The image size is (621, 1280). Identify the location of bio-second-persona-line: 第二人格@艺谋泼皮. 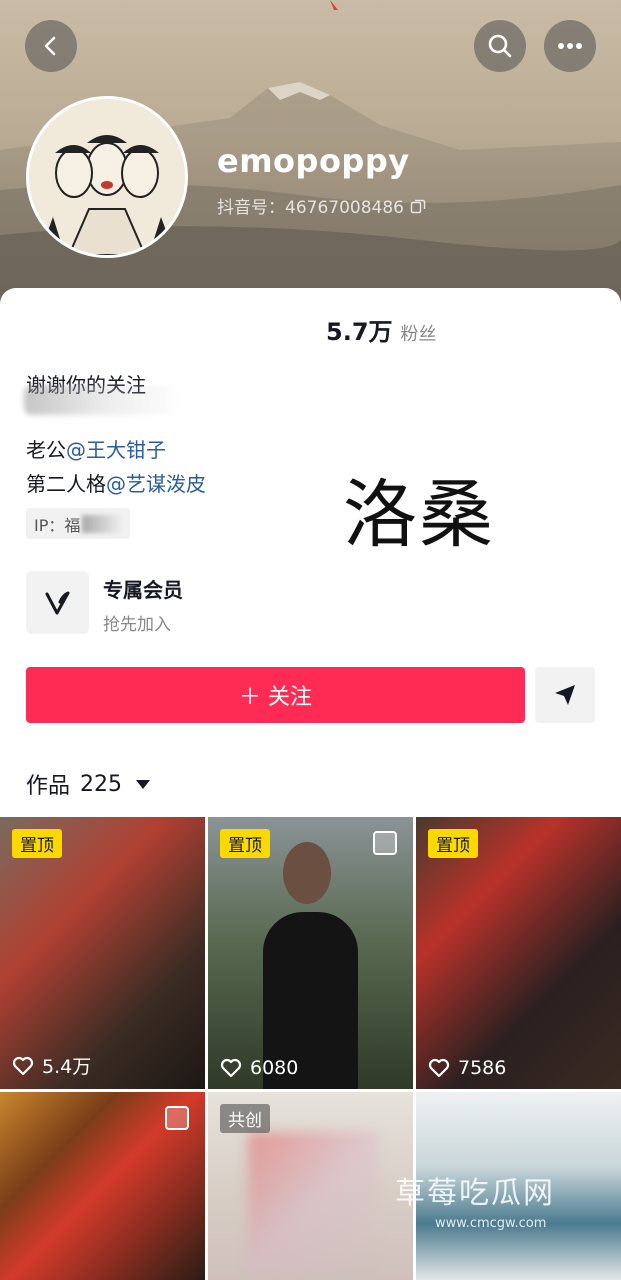
(116, 482).